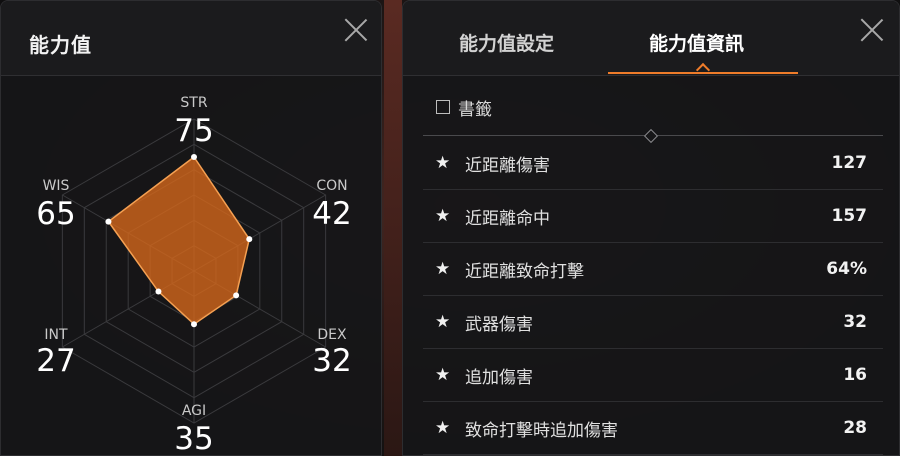 The image size is (900, 456). What do you see at coordinates (653, 216) in the screenshot?
I see `stat-row: ★ 近距離命中 157` at bounding box center [653, 216].